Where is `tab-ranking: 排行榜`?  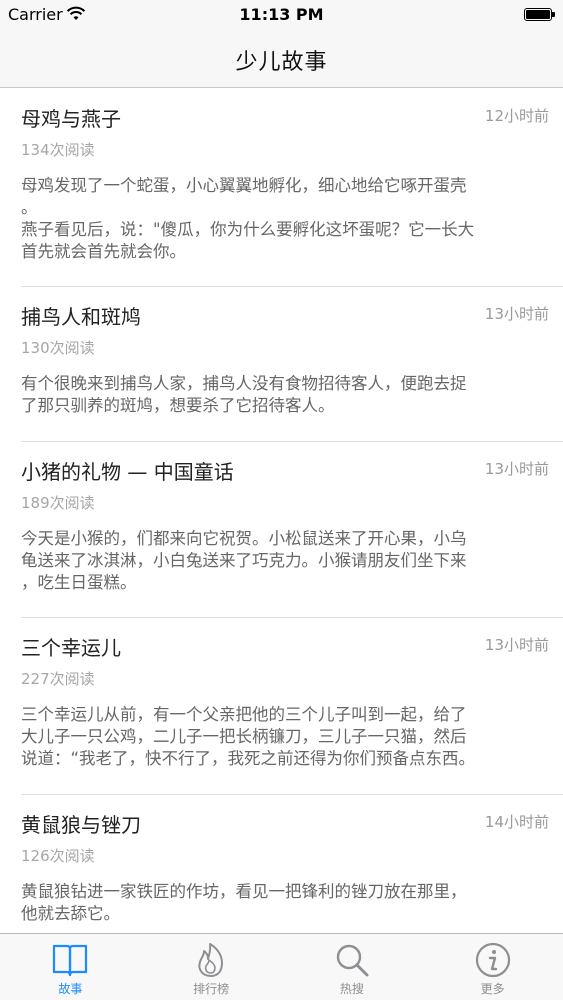 tab-ranking: 排行榜 is located at coordinates (211, 967).